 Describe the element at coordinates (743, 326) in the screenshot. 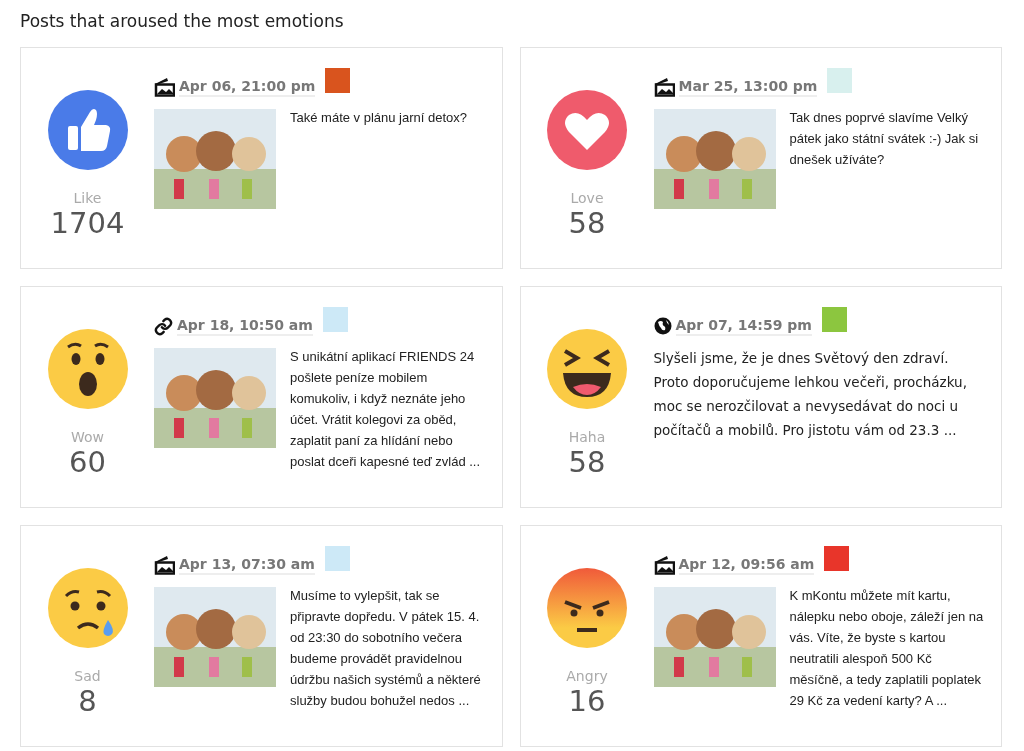

I see `post-date: Apr 07, 14:59 pm` at that location.